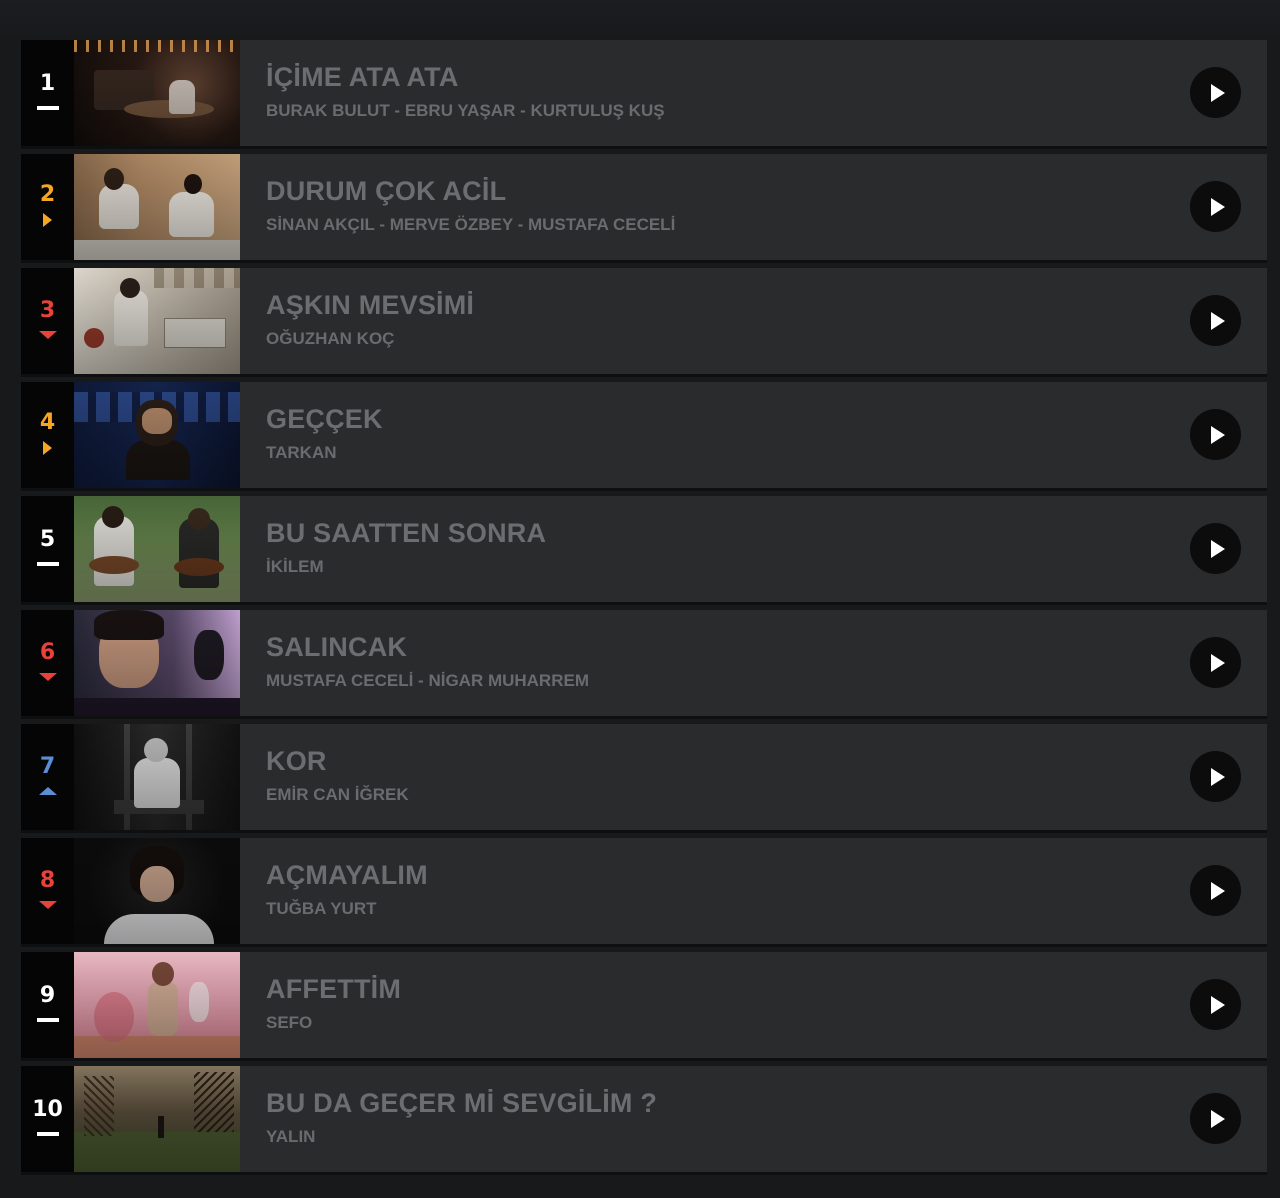 Image resolution: width=1280 pixels, height=1198 pixels. I want to click on rank-box: 5, so click(47, 549).